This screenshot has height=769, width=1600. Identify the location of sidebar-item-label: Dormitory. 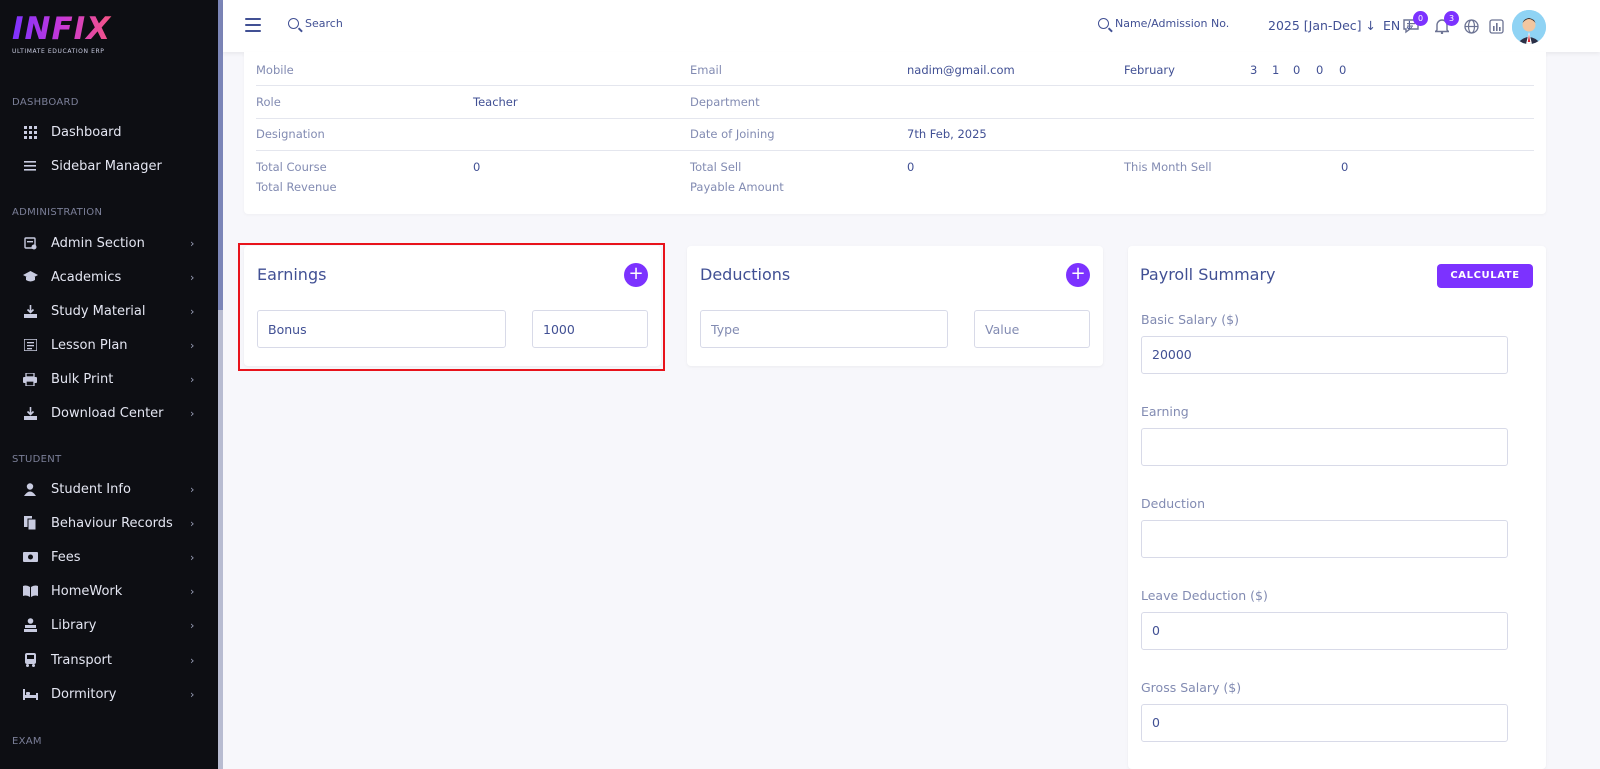
(84, 694).